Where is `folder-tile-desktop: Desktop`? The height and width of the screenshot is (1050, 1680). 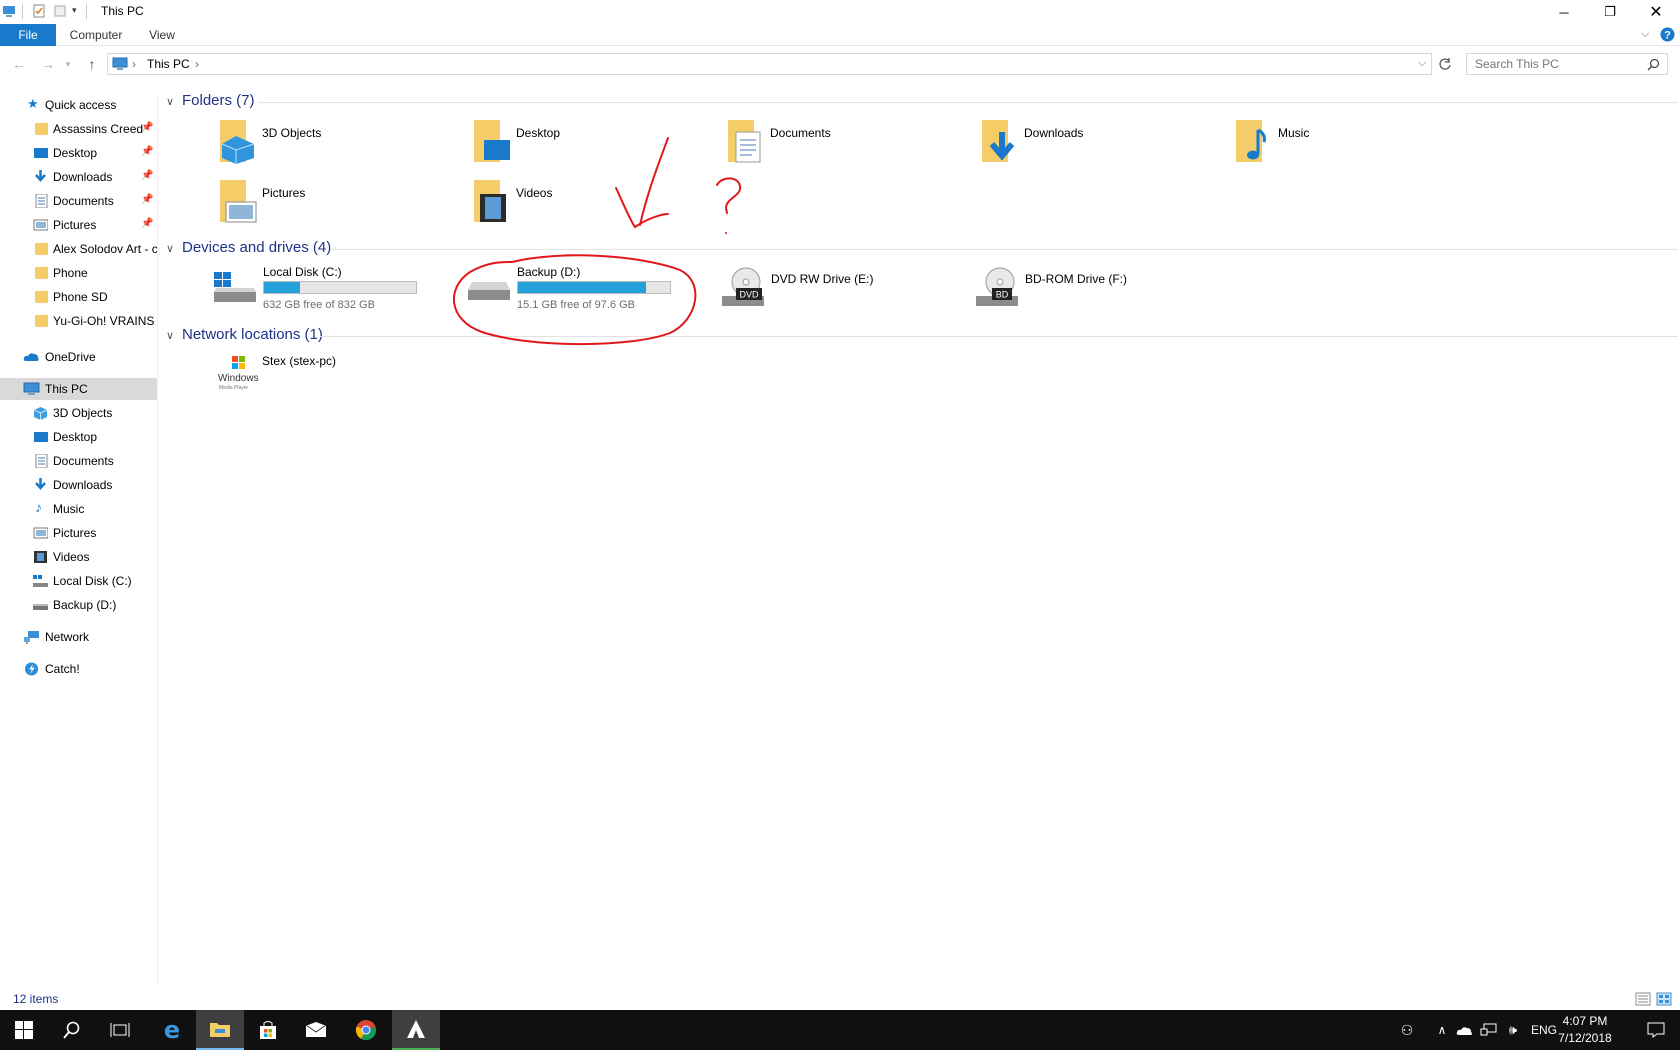 folder-tile-desktop: Desktop is located at coordinates (590, 144).